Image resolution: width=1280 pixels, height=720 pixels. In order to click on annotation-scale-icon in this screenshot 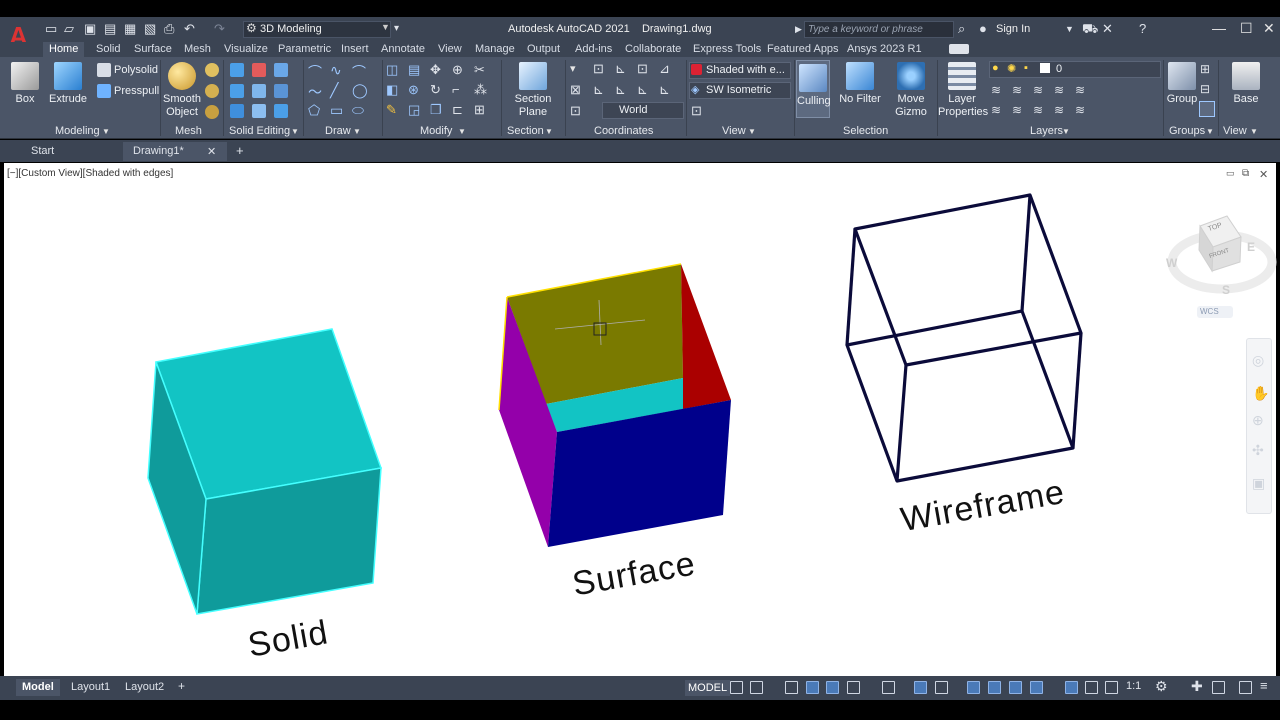, I will do `click(1111, 687)`.